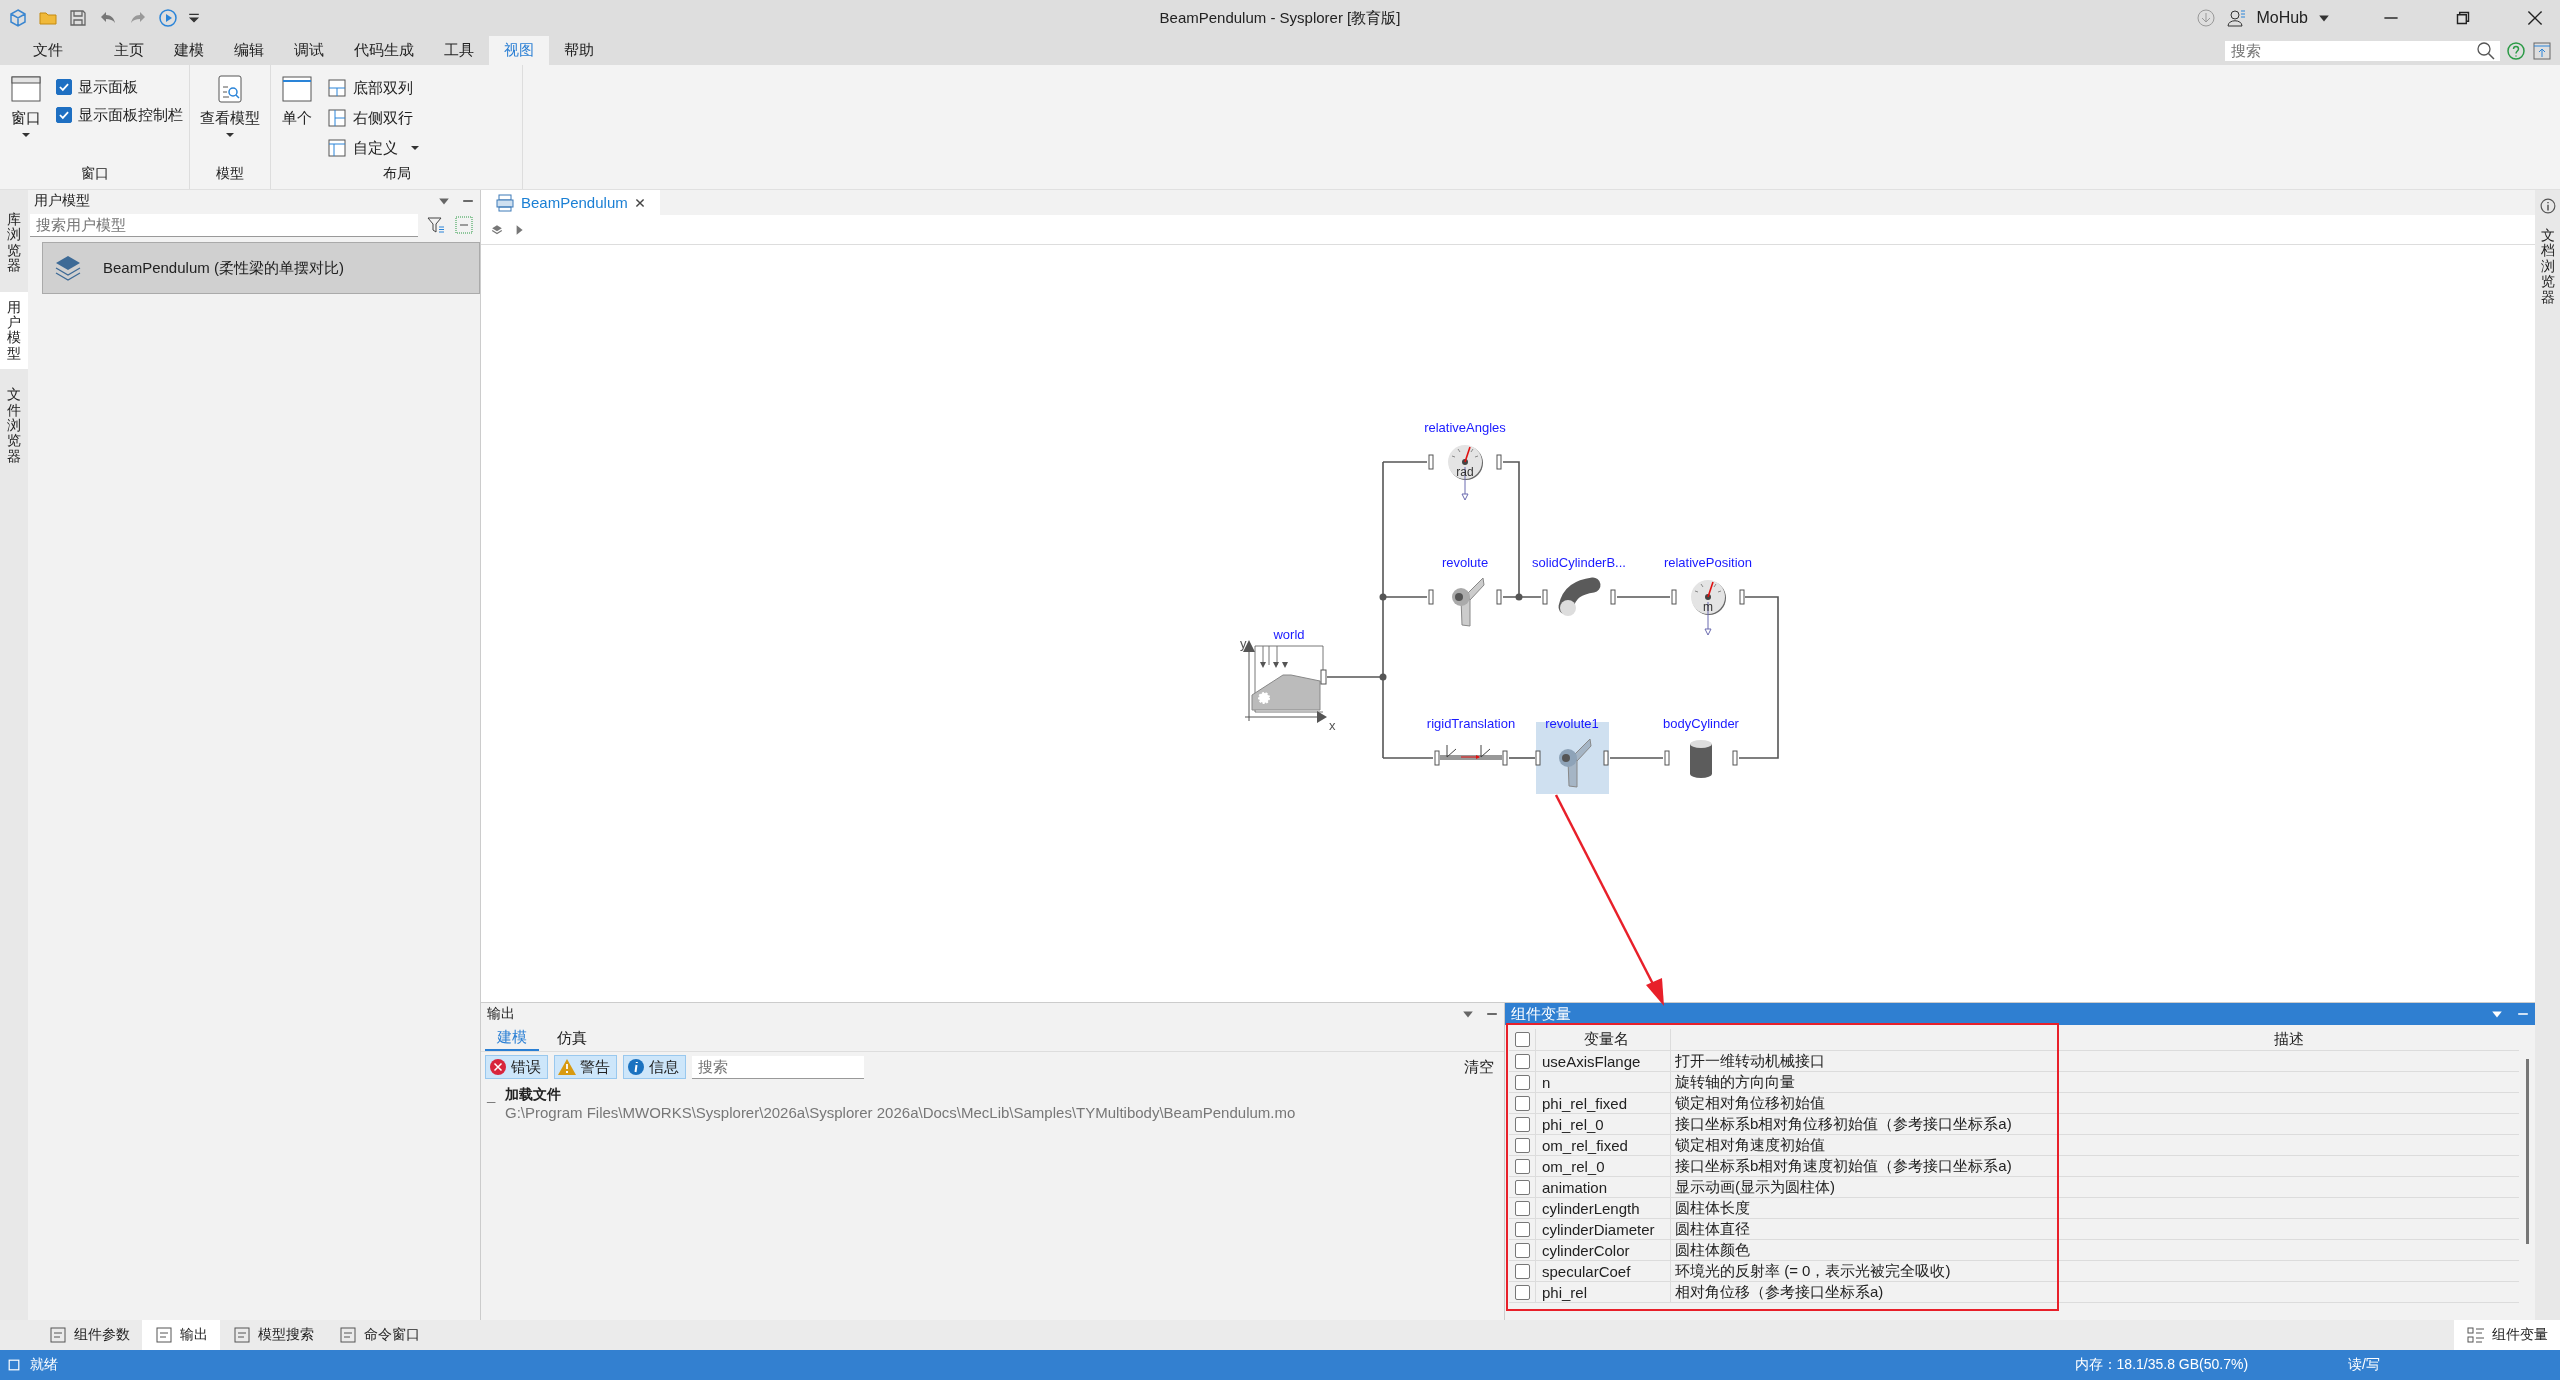 Image resolution: width=2560 pixels, height=1380 pixels. What do you see at coordinates (18, 18) in the screenshot?
I see `app-logo-icon` at bounding box center [18, 18].